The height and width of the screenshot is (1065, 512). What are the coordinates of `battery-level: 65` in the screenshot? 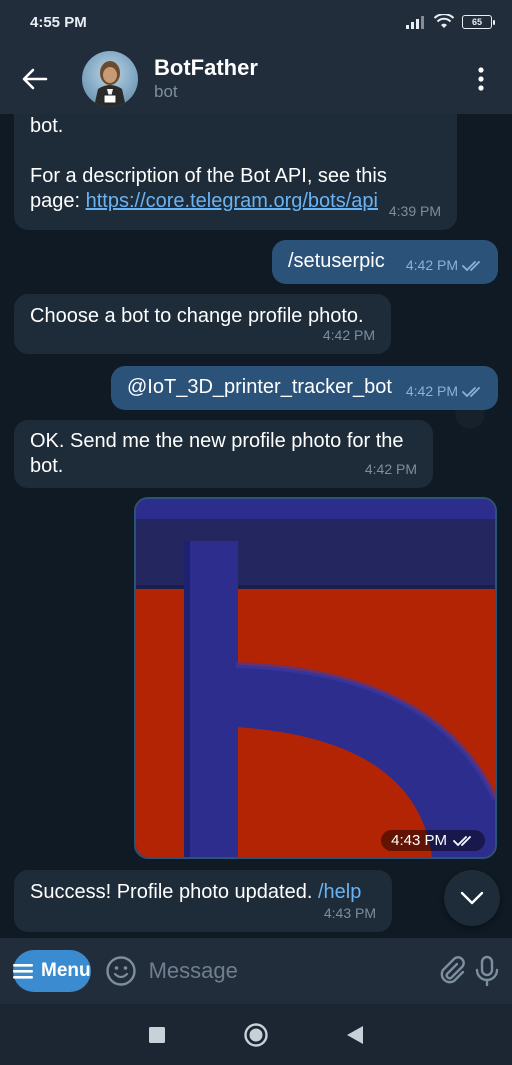 It's located at (476, 22).